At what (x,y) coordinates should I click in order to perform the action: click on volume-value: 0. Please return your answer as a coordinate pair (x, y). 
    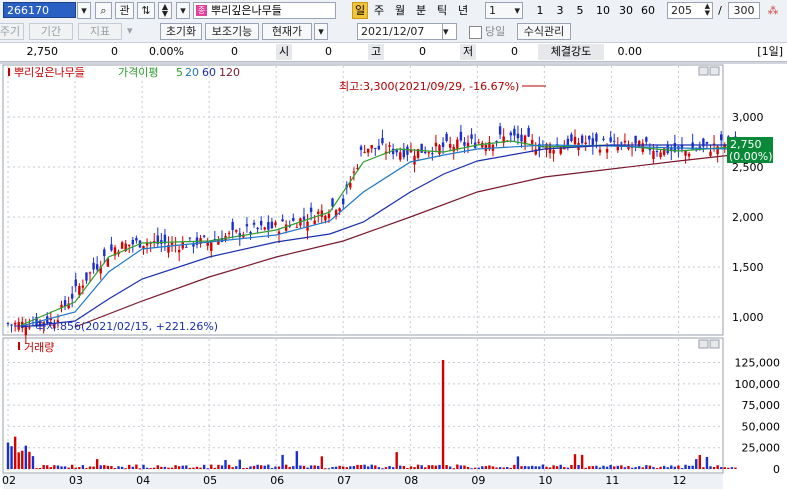
    Looking at the image, I should click on (234, 51).